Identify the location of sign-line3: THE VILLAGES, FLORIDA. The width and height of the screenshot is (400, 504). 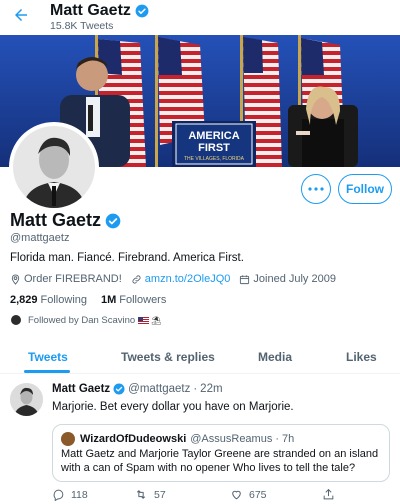
(214, 159).